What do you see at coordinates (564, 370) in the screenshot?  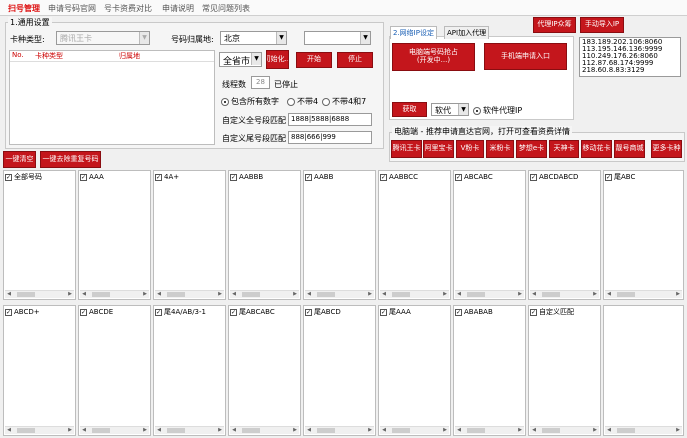 I see `panel-row2-8: ✓ 自定义匹配 ◀ ▶` at bounding box center [564, 370].